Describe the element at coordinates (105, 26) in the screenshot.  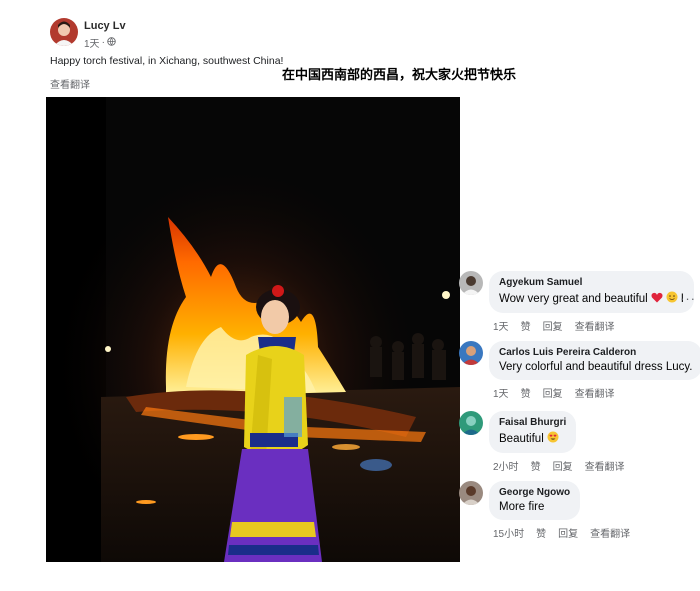
I see `post-author-name: Lucy Lv` at that location.